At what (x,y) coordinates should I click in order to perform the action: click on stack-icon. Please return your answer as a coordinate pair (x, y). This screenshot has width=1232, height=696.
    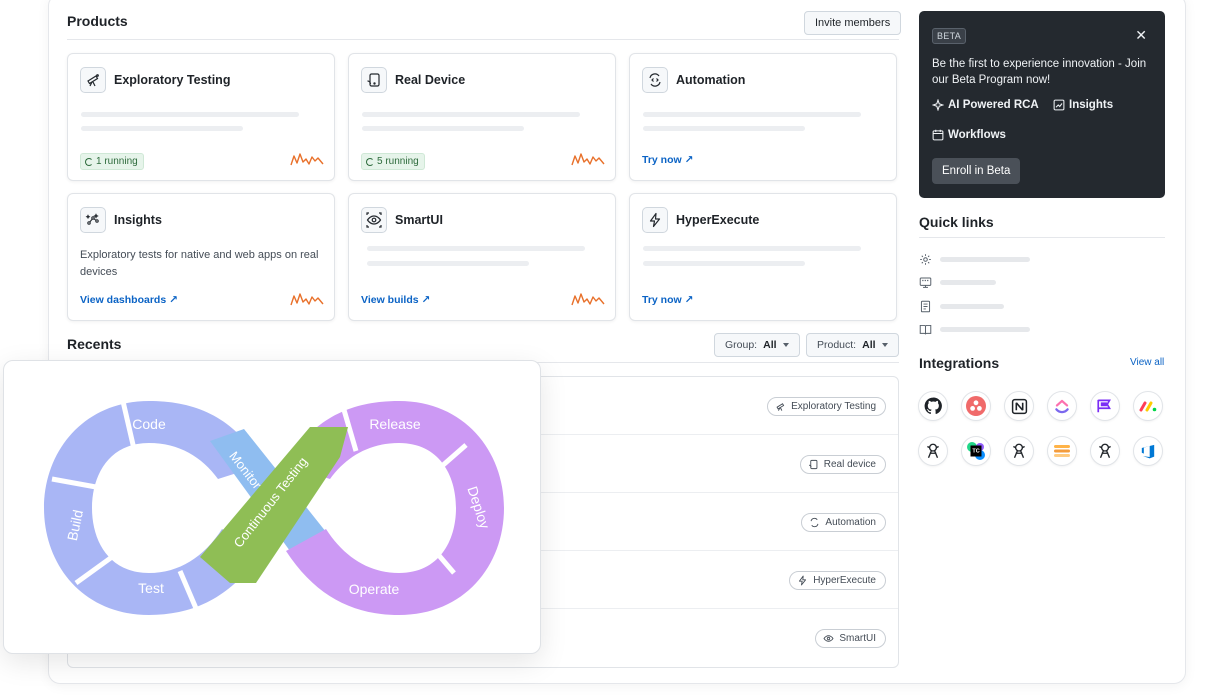
    Looking at the image, I should click on (1062, 451).